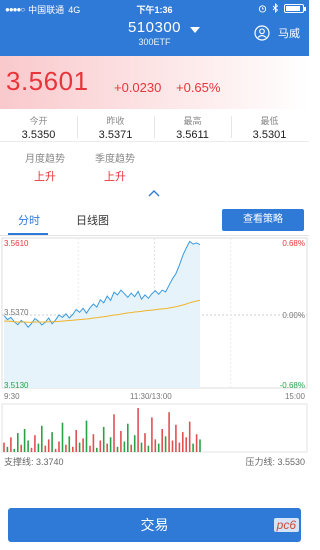 The height and width of the screenshot is (550, 320). What do you see at coordinates (269, 135) in the screenshot?
I see `stat-value: 3.5301` at bounding box center [269, 135].